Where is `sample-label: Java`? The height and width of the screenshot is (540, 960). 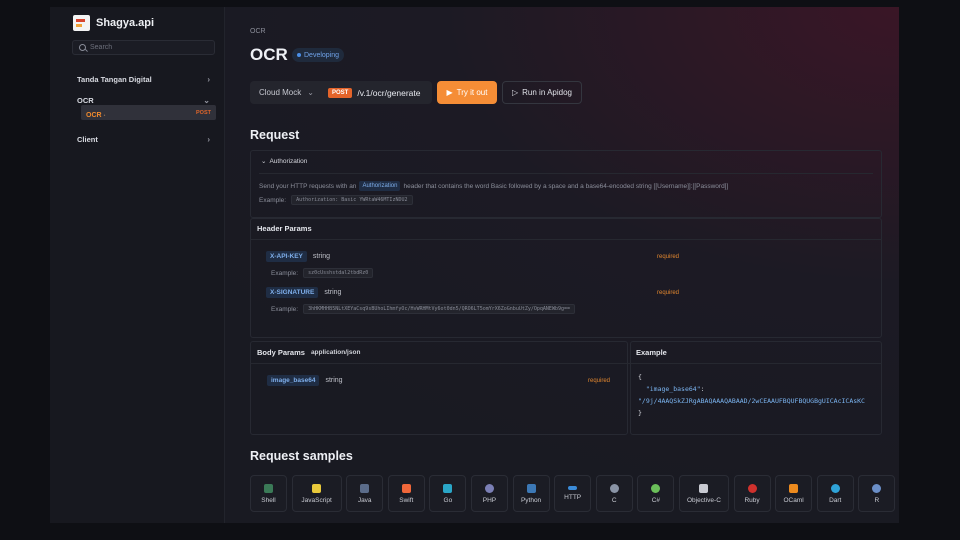
sample-label: Java is located at coordinates (364, 500).